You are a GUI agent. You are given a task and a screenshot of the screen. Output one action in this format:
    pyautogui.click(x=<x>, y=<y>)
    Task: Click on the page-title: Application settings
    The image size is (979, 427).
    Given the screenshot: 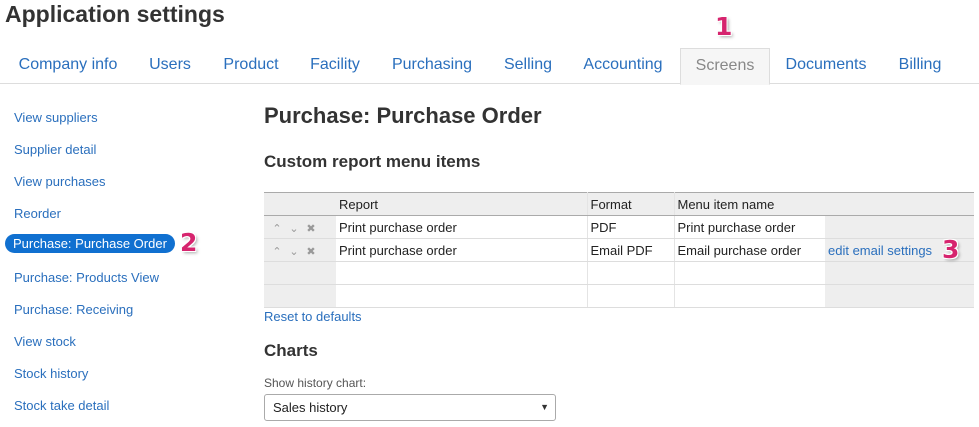 What is the action you would take?
    pyautogui.click(x=115, y=14)
    